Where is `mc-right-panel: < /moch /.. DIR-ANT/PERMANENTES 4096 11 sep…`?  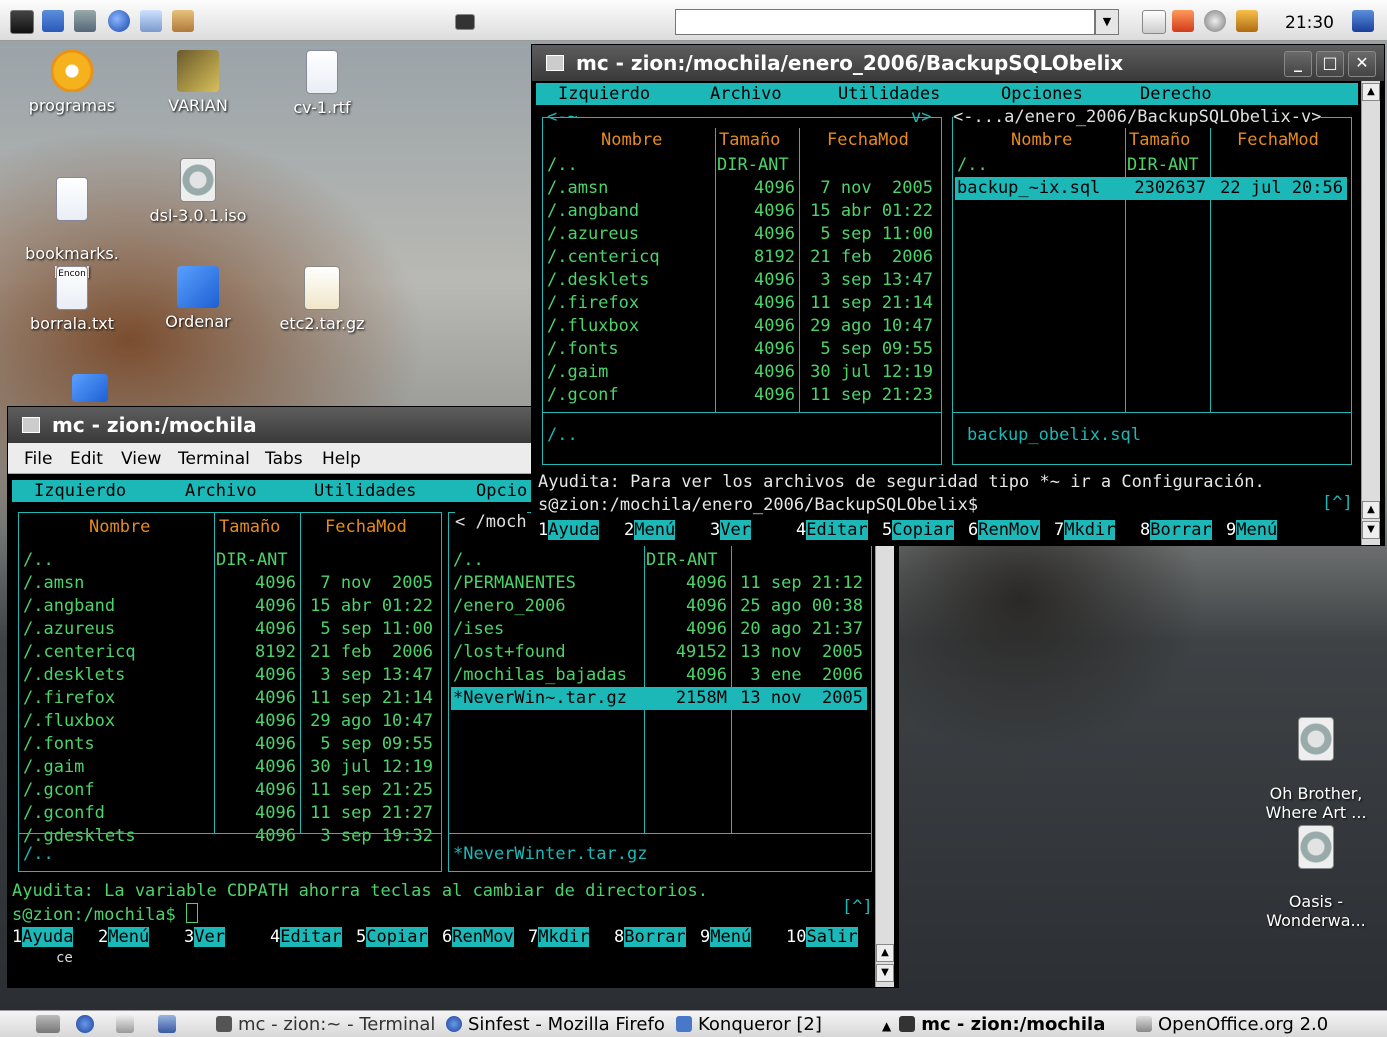 mc-right-panel: < /moch /.. DIR-ANT/PERMANENTES 4096 11 sep… is located at coordinates (660, 691).